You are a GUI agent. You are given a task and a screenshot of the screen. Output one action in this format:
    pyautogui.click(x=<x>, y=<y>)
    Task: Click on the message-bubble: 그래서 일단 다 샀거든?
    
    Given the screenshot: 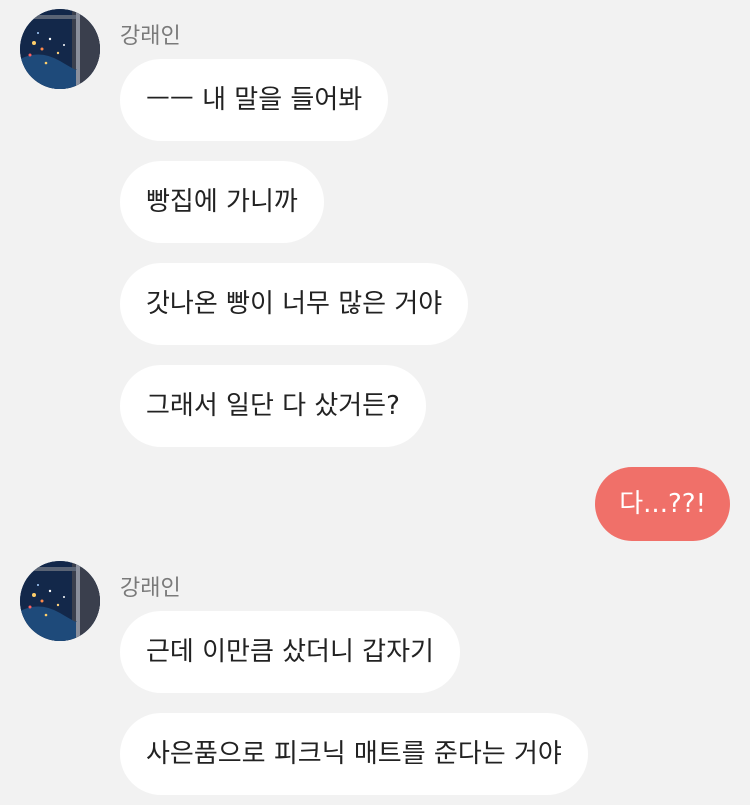 What is the action you would take?
    pyautogui.click(x=273, y=406)
    